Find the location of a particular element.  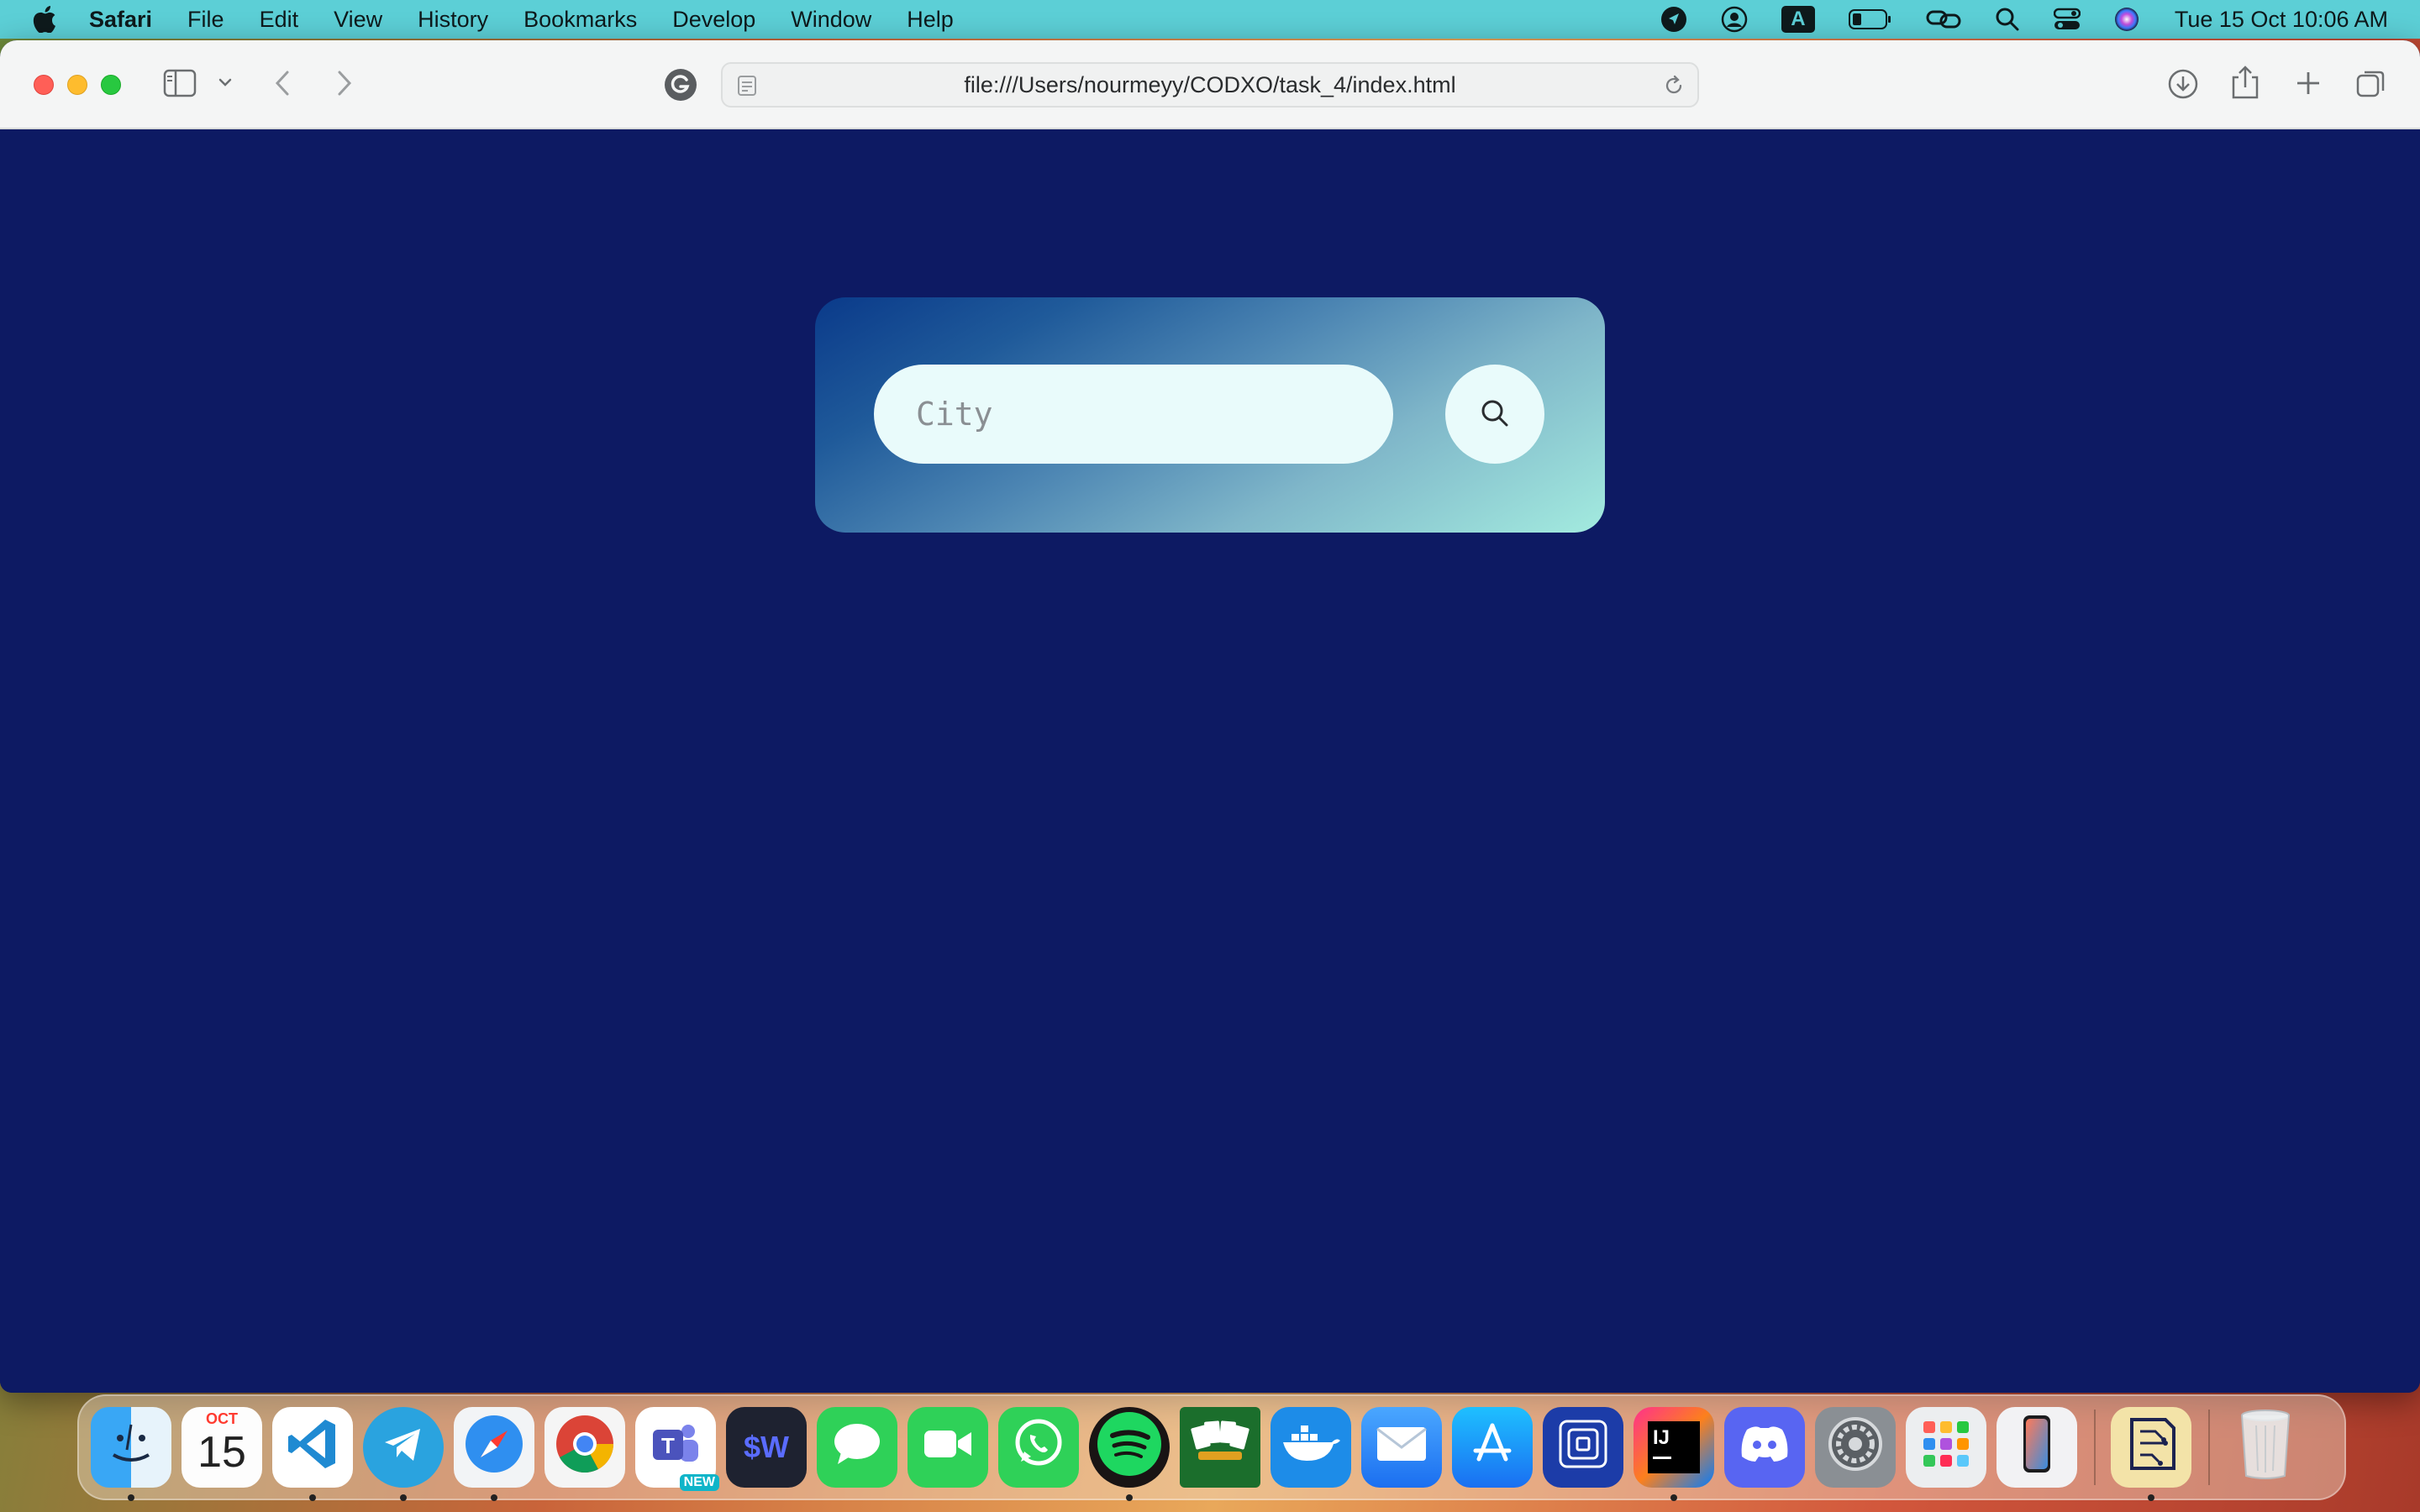

messages-bubble-icon is located at coordinates (857, 1448).